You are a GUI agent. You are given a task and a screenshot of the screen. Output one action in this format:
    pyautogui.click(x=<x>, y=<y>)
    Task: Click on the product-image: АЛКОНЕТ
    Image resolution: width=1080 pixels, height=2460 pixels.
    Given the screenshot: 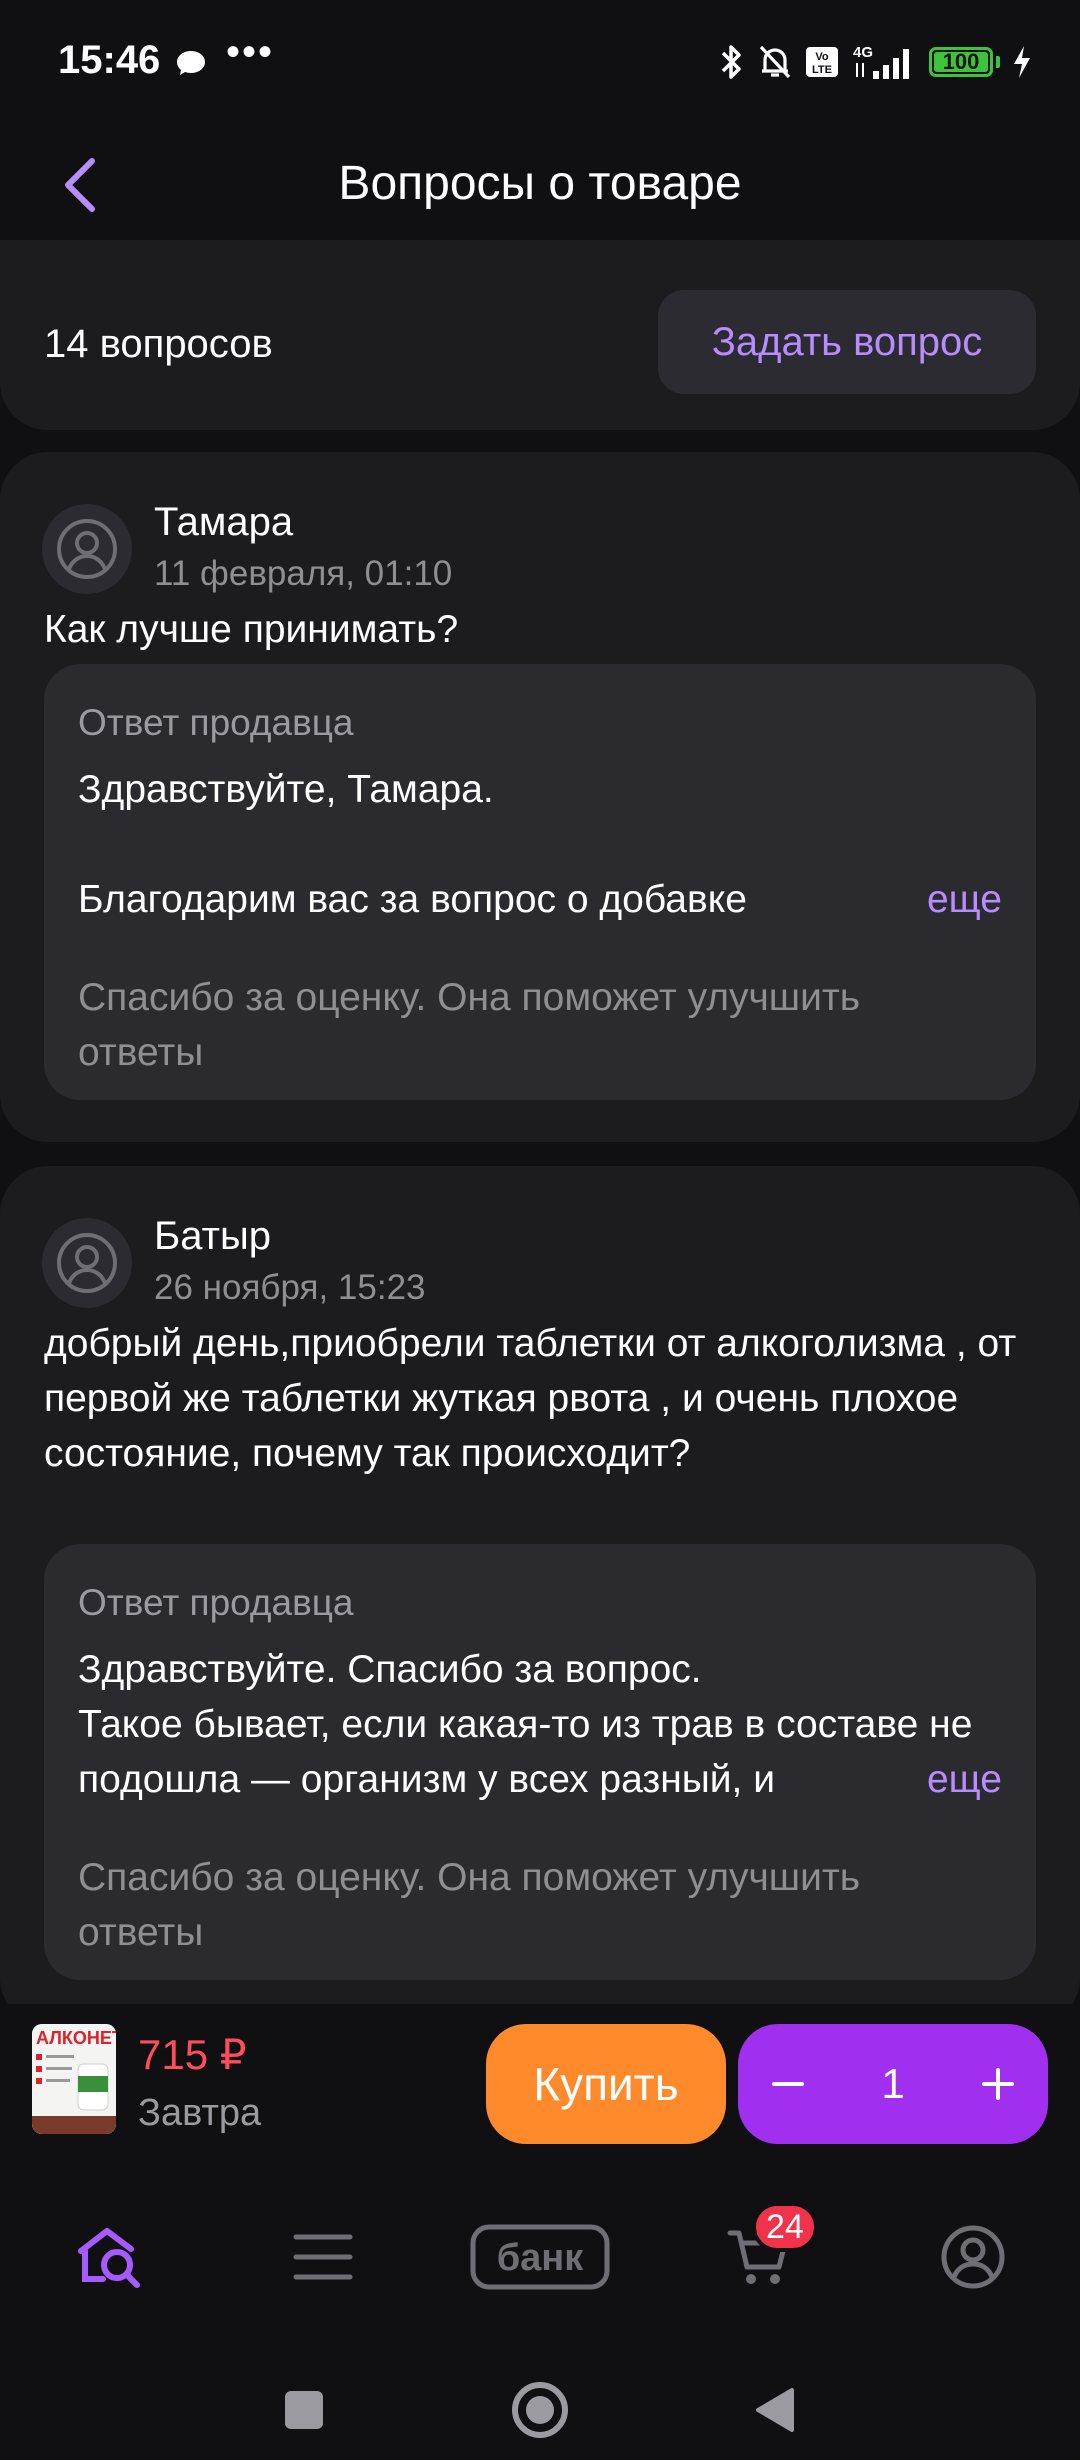 What is the action you would take?
    pyautogui.click(x=74, y=2079)
    